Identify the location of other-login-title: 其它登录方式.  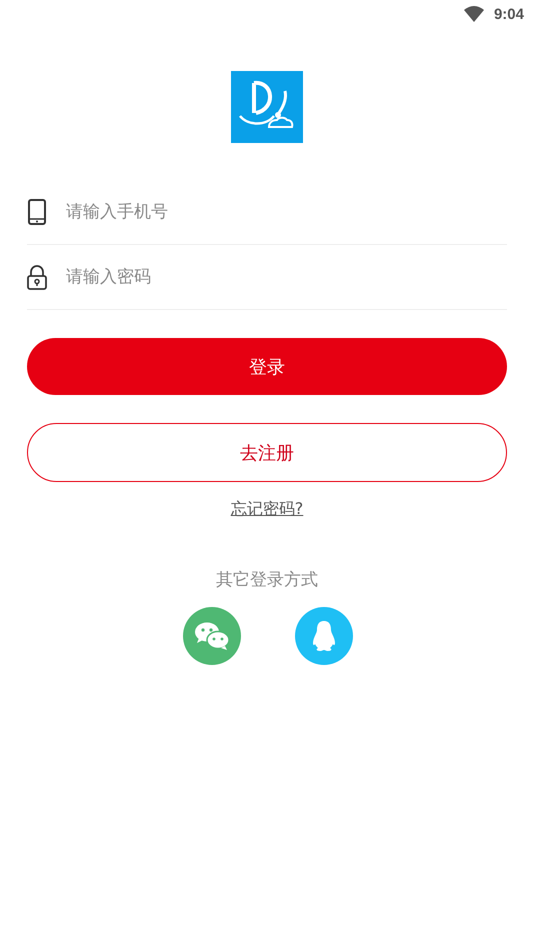
(267, 580).